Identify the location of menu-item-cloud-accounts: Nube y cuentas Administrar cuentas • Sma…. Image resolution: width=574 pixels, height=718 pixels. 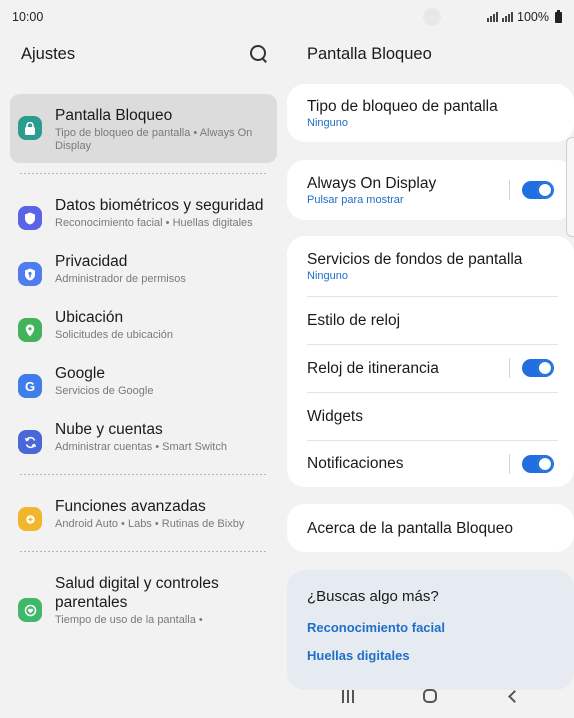
(143, 436).